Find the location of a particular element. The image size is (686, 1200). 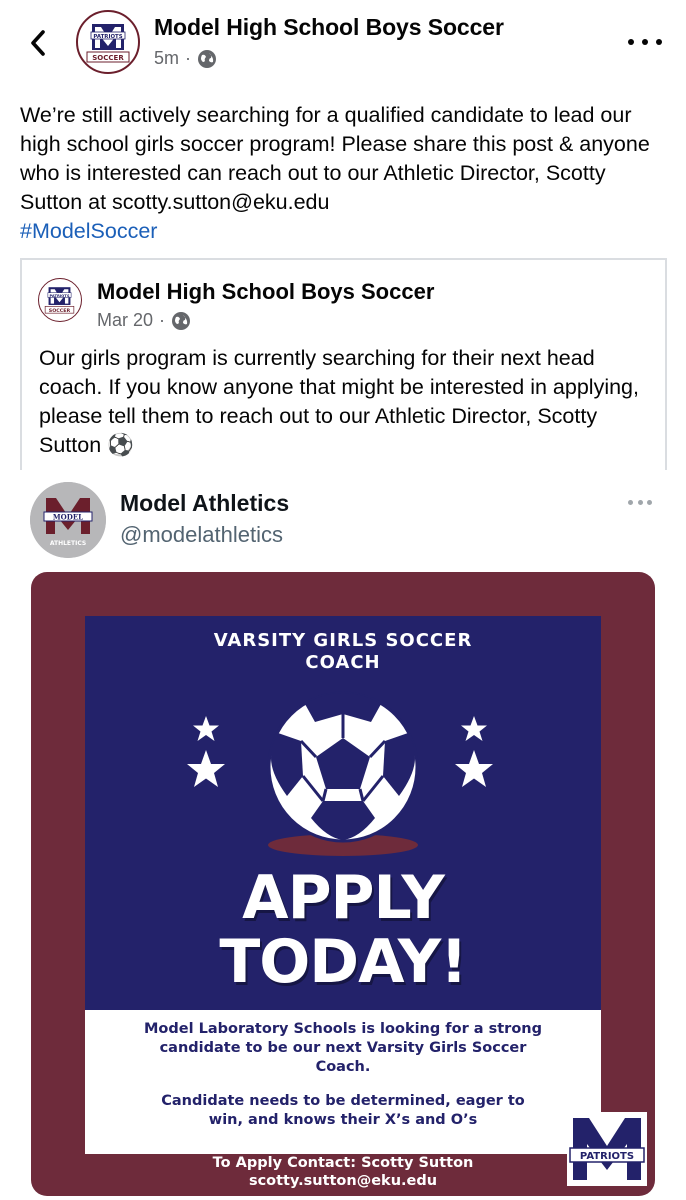

flyer-info-line: win, and knows their X’s and O’s is located at coordinates (343, 1120).